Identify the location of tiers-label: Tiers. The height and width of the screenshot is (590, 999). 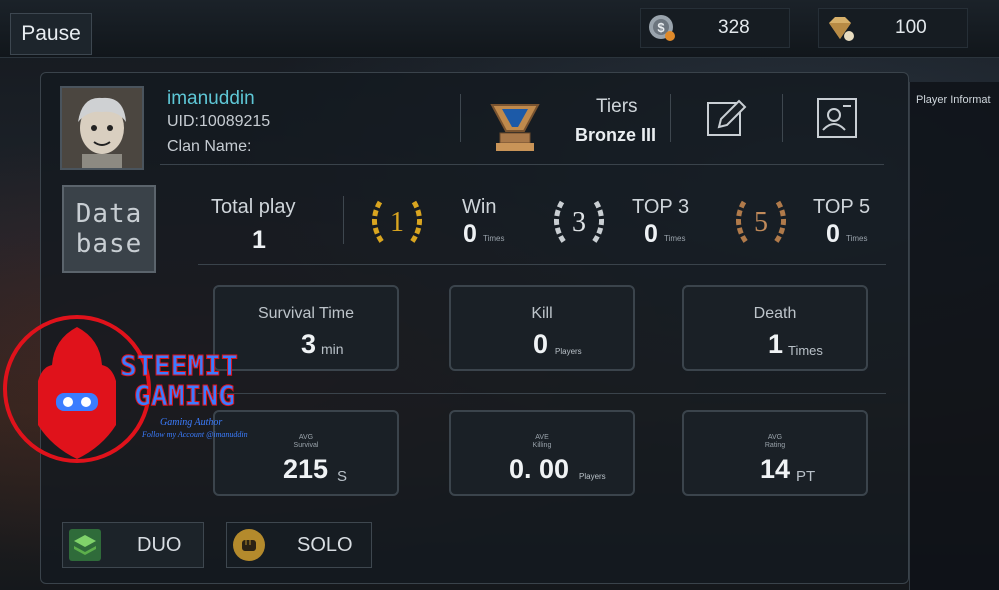
(617, 106).